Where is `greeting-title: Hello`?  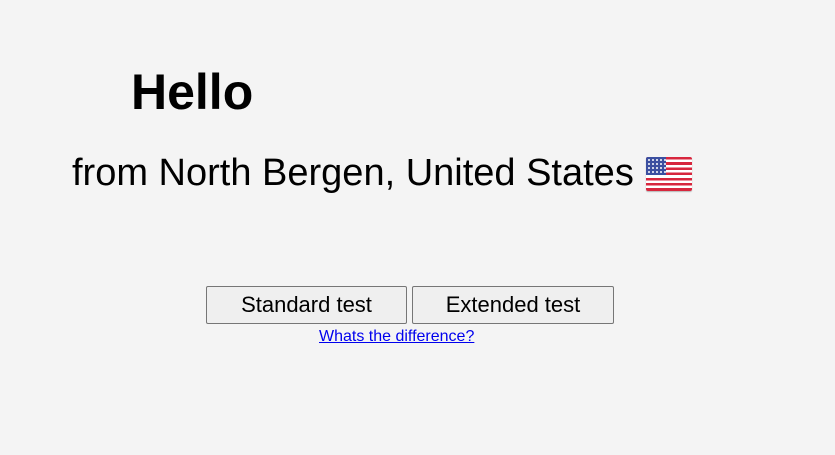 greeting-title: Hello is located at coordinates (192, 92).